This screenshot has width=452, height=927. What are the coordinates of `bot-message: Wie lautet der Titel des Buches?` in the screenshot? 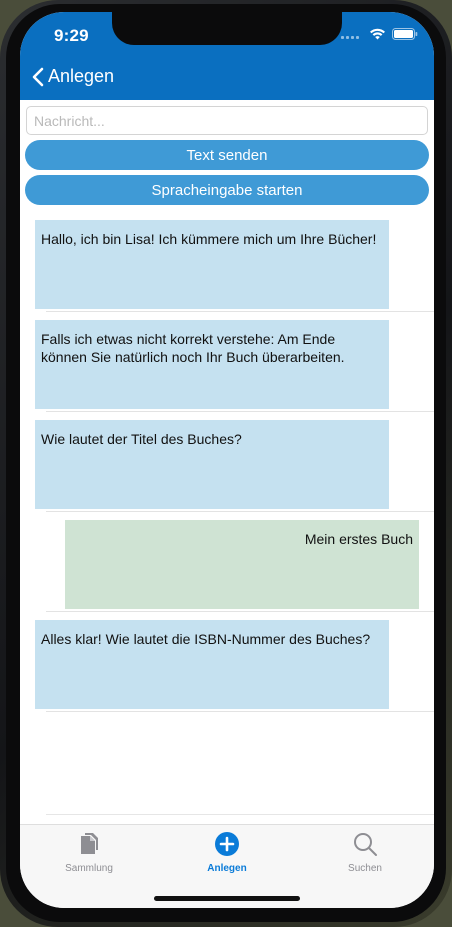 It's located at (212, 464).